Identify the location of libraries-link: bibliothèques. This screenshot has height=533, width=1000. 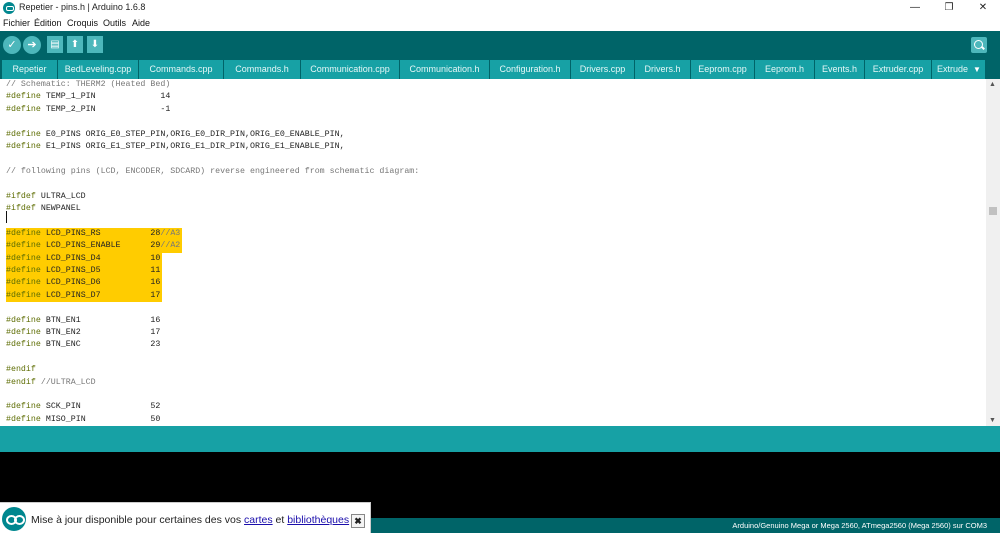
(318, 520).